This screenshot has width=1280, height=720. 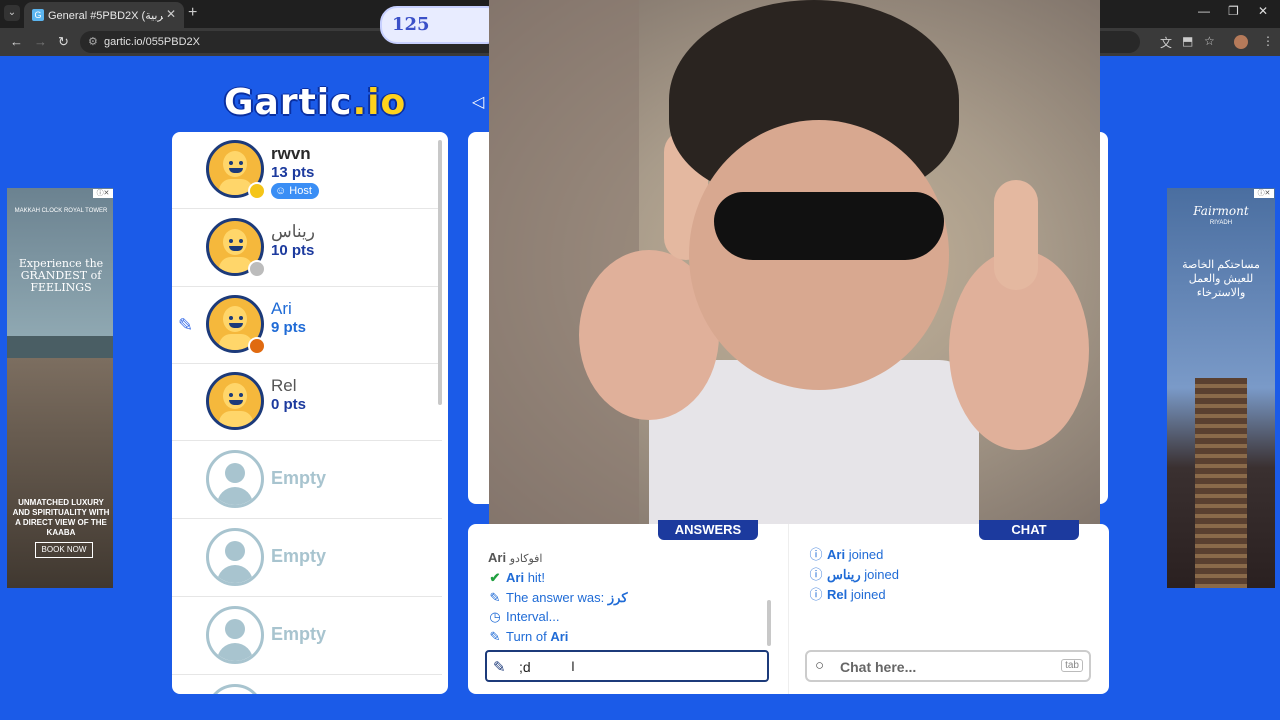 I want to click on gartic-logo: Gartic.io, so click(x=315, y=102).